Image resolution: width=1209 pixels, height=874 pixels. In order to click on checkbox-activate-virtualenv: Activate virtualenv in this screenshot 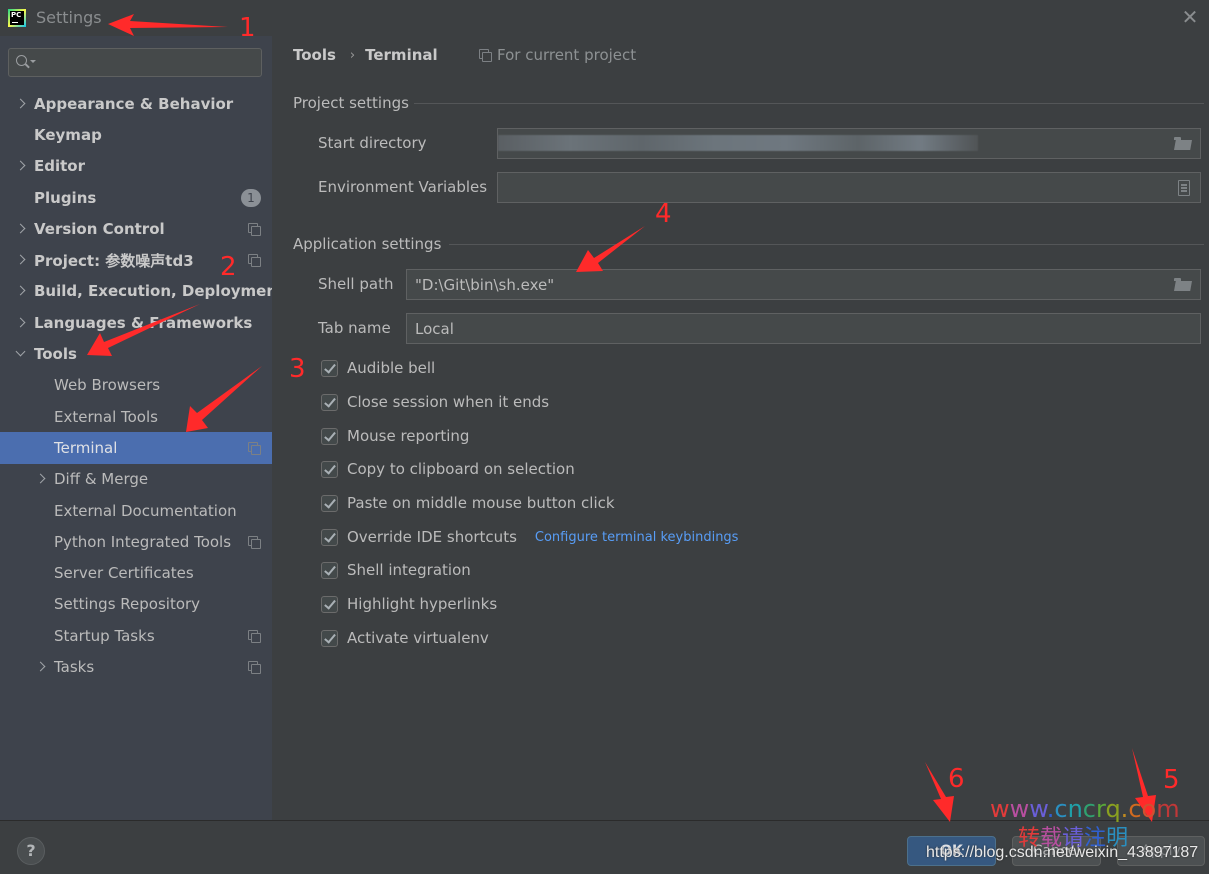, I will do `click(405, 638)`.